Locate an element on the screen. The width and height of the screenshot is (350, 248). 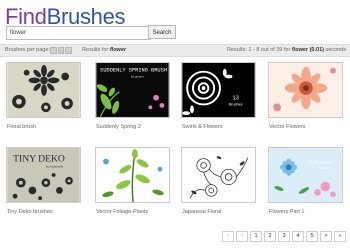
result-thumbnail: 11 brushes by aikon is located at coordinates (305, 175).